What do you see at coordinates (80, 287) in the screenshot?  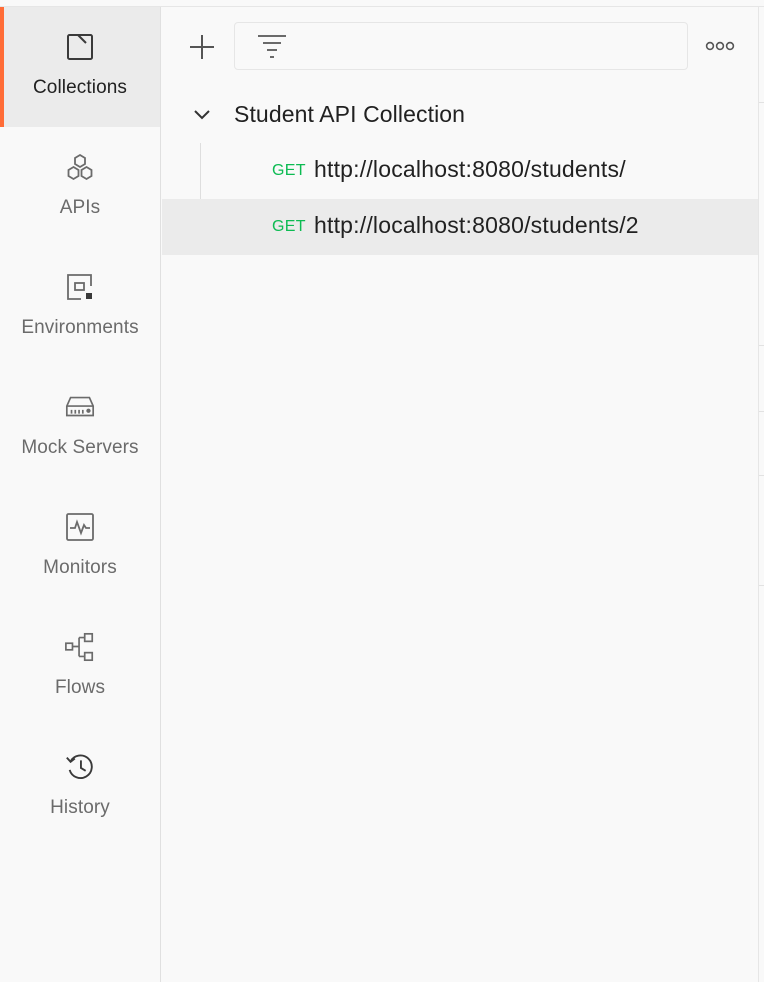 I see `environments-icon` at bounding box center [80, 287].